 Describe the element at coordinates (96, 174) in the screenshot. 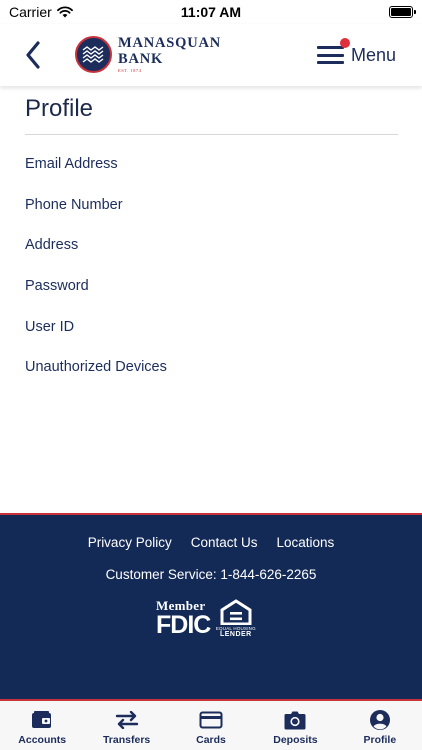

I see `profile-item-email-address: Email Address` at that location.